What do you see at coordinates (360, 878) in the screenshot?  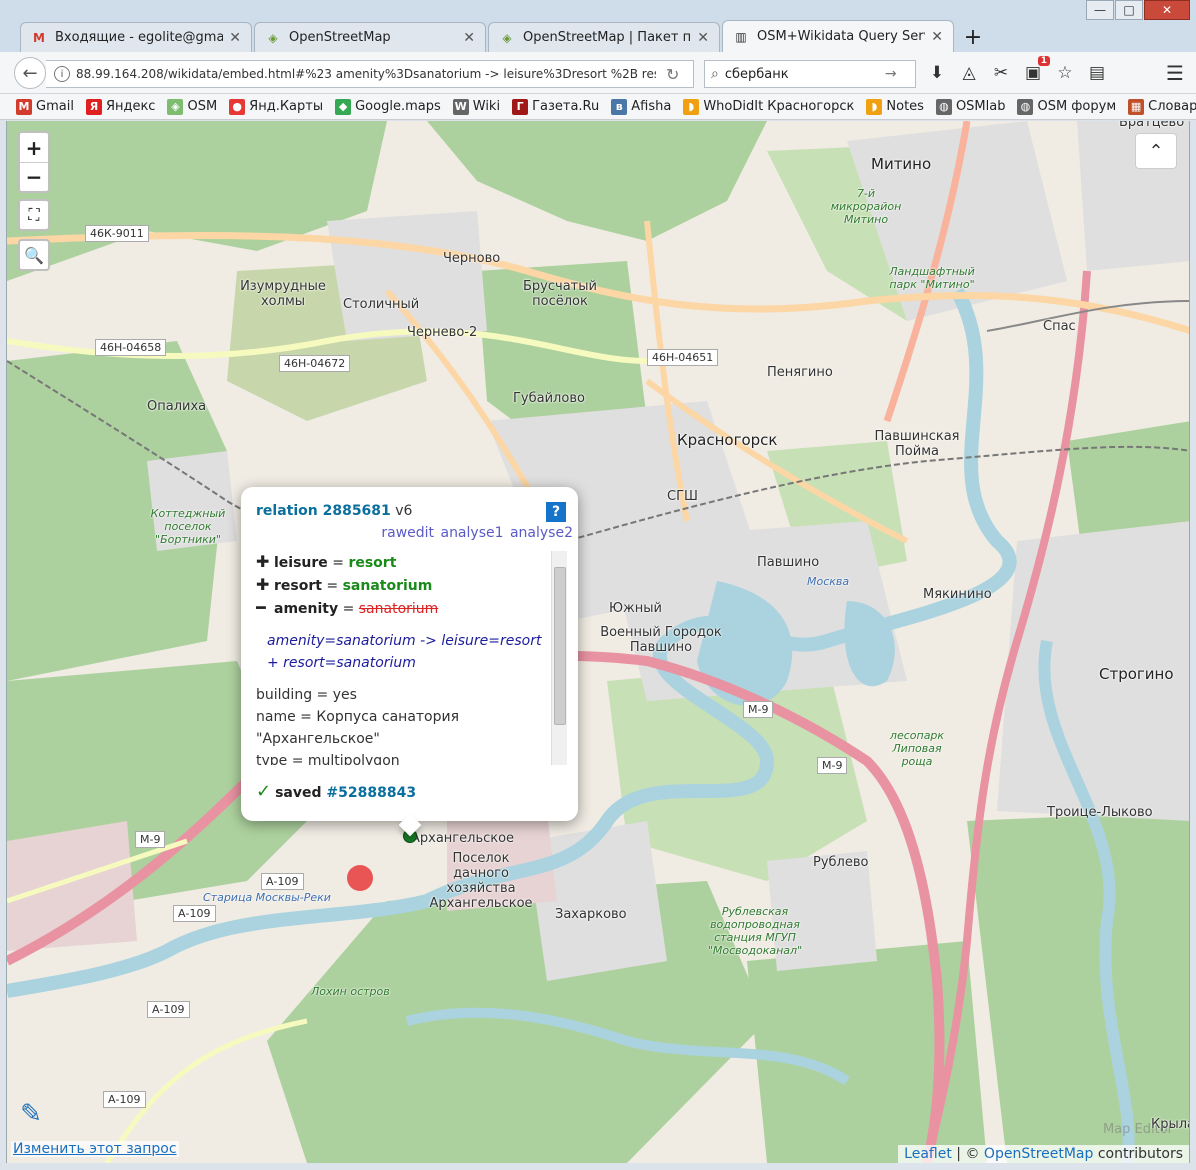 I see `feature-marker-highlight` at bounding box center [360, 878].